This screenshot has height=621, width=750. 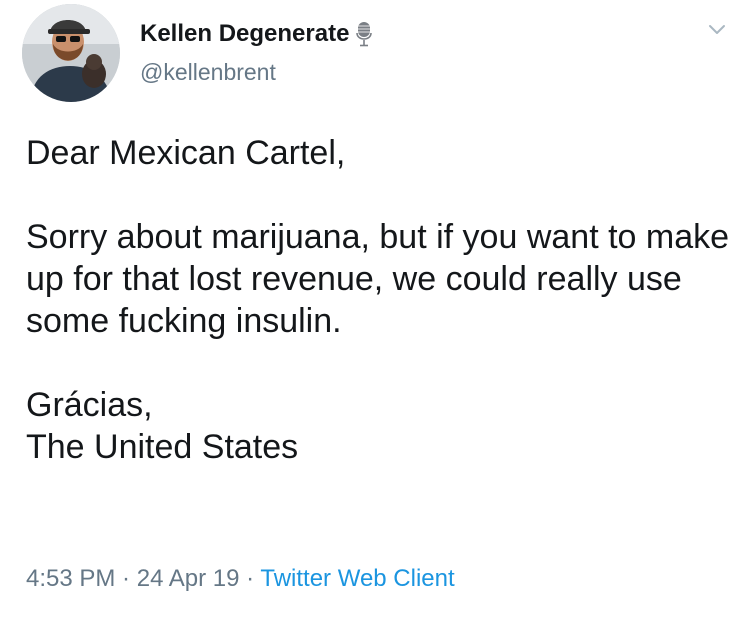 What do you see at coordinates (89, 405) in the screenshot?
I see `tweet-text-line: Grácias,` at bounding box center [89, 405].